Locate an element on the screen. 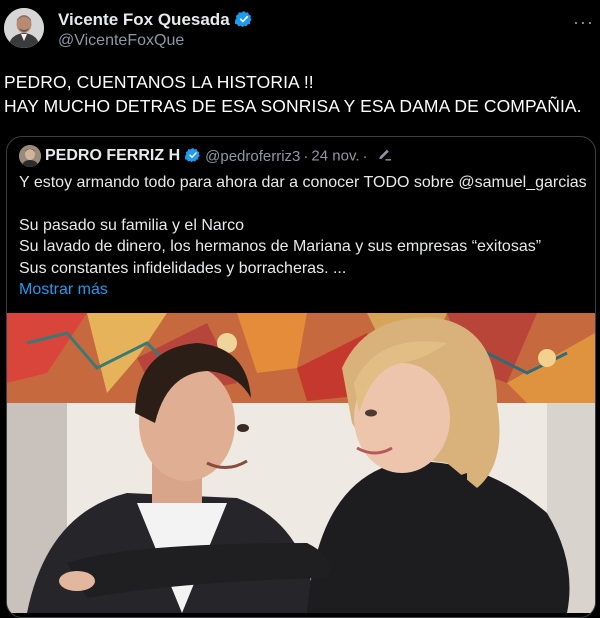  tweet-line: PEDRO, CUENTANOS LA HISTORIA !! is located at coordinates (159, 82).